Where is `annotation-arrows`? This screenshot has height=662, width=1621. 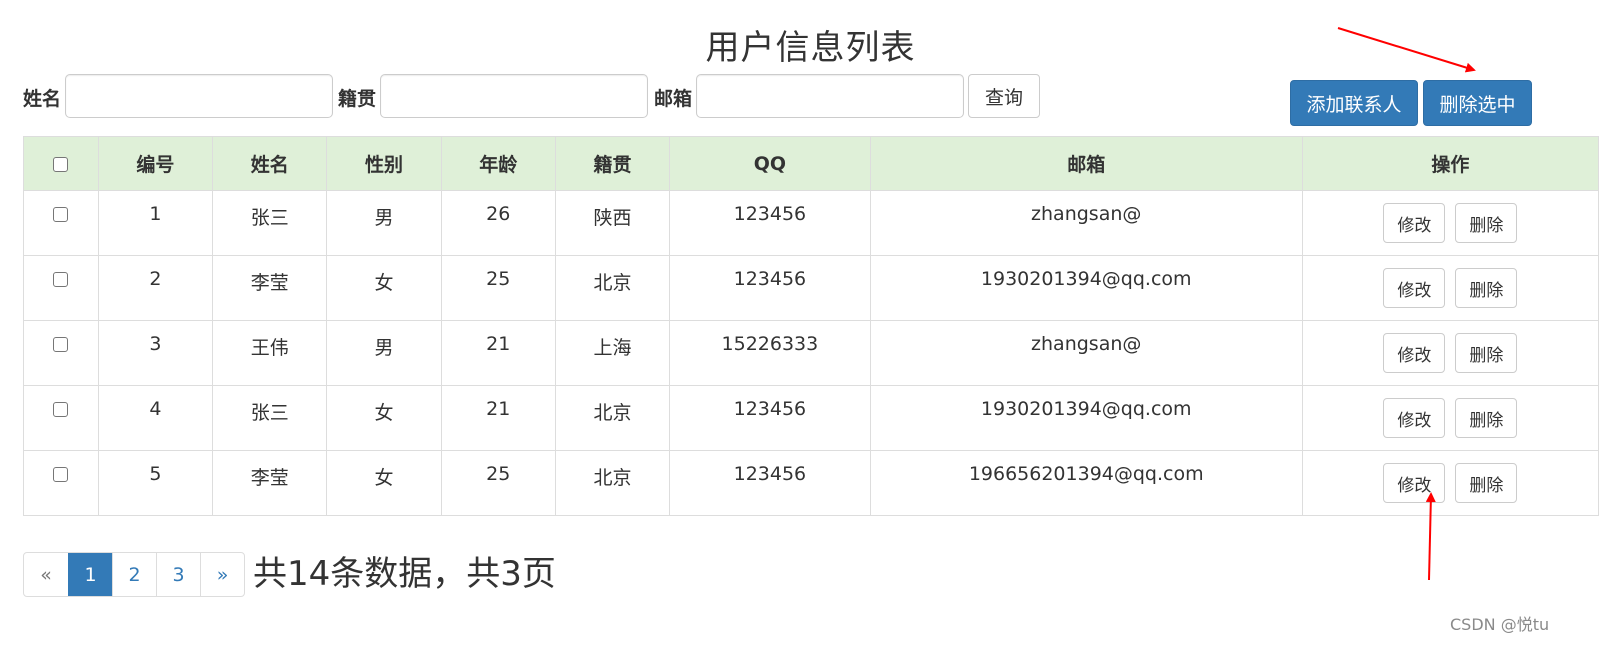
annotation-arrows is located at coordinates (1406, 304).